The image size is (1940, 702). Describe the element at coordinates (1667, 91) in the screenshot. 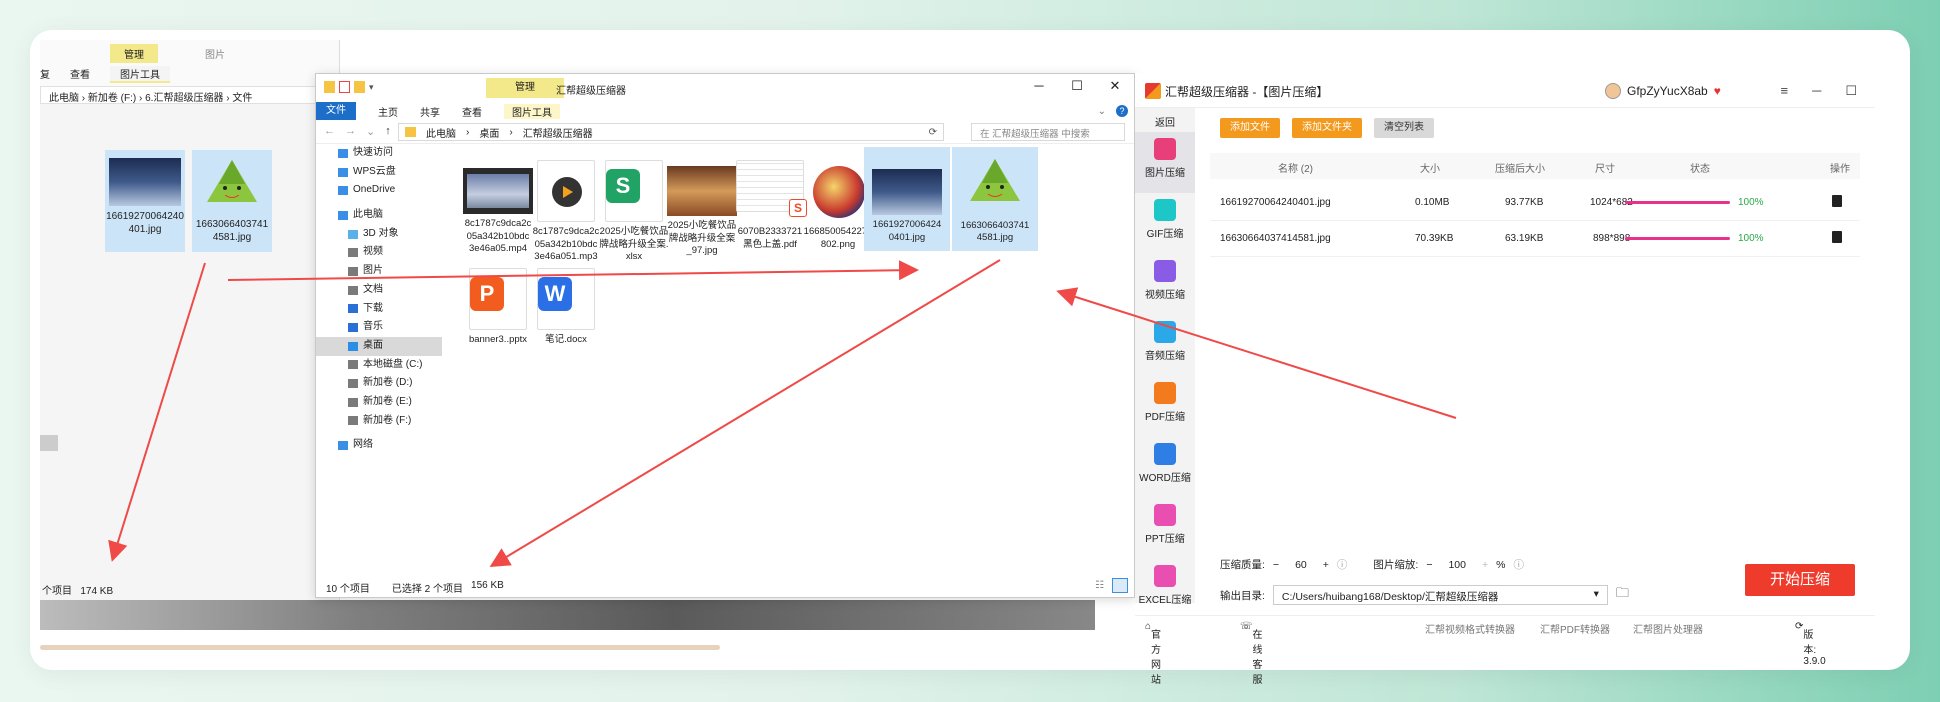

I see `username: GfpZyYucX8ab` at that location.